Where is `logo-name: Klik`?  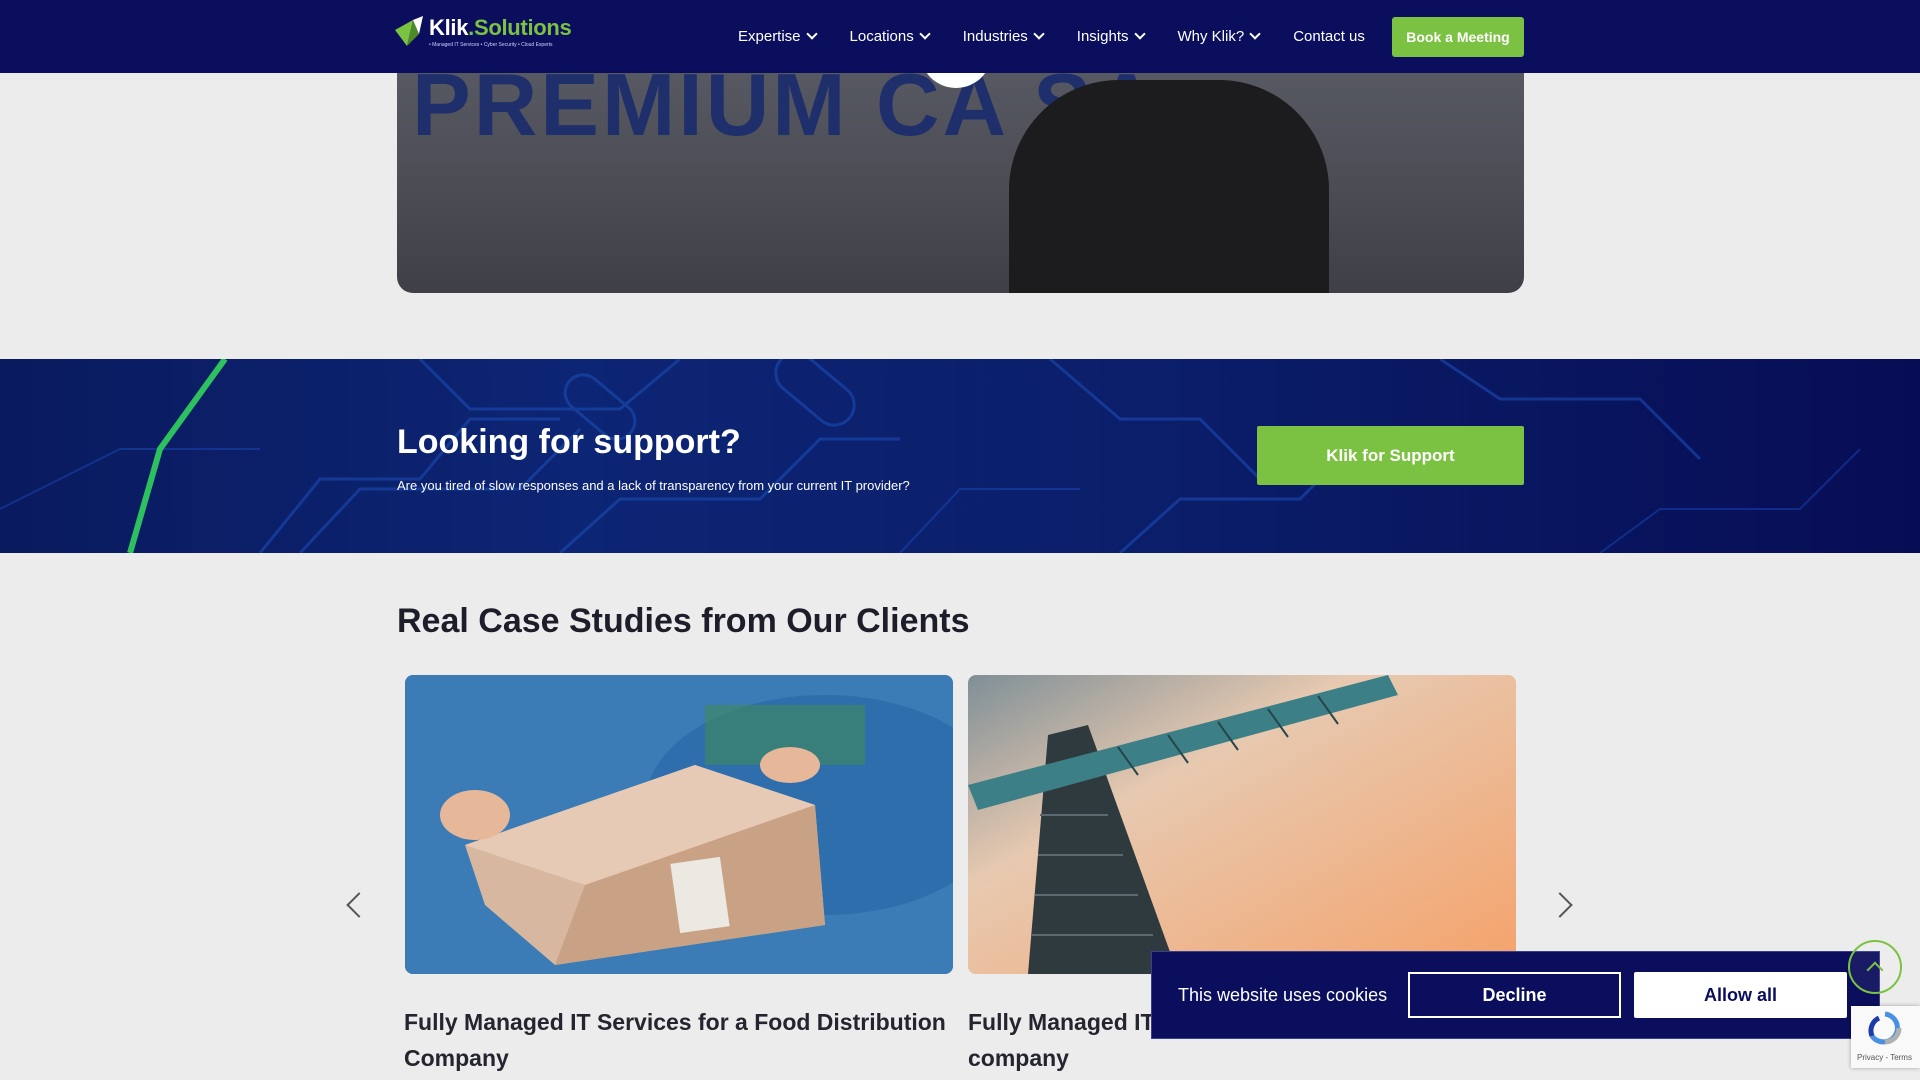 logo-name: Klik is located at coordinates (449, 27).